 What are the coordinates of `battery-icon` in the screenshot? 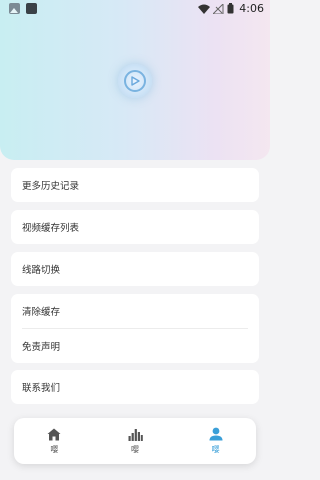 It's located at (230, 8).